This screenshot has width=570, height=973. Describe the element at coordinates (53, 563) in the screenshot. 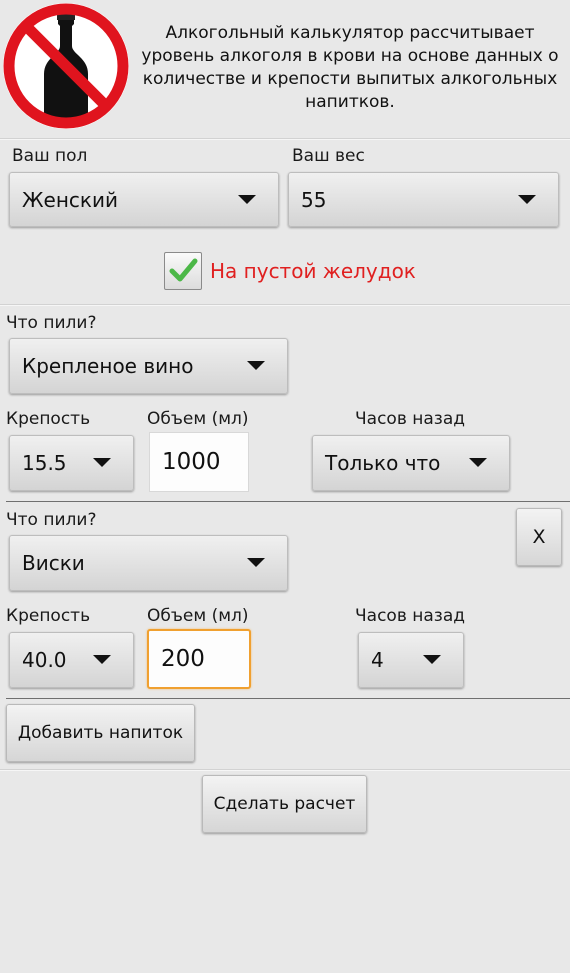

I see `drink-2-type-value: Виски` at that location.